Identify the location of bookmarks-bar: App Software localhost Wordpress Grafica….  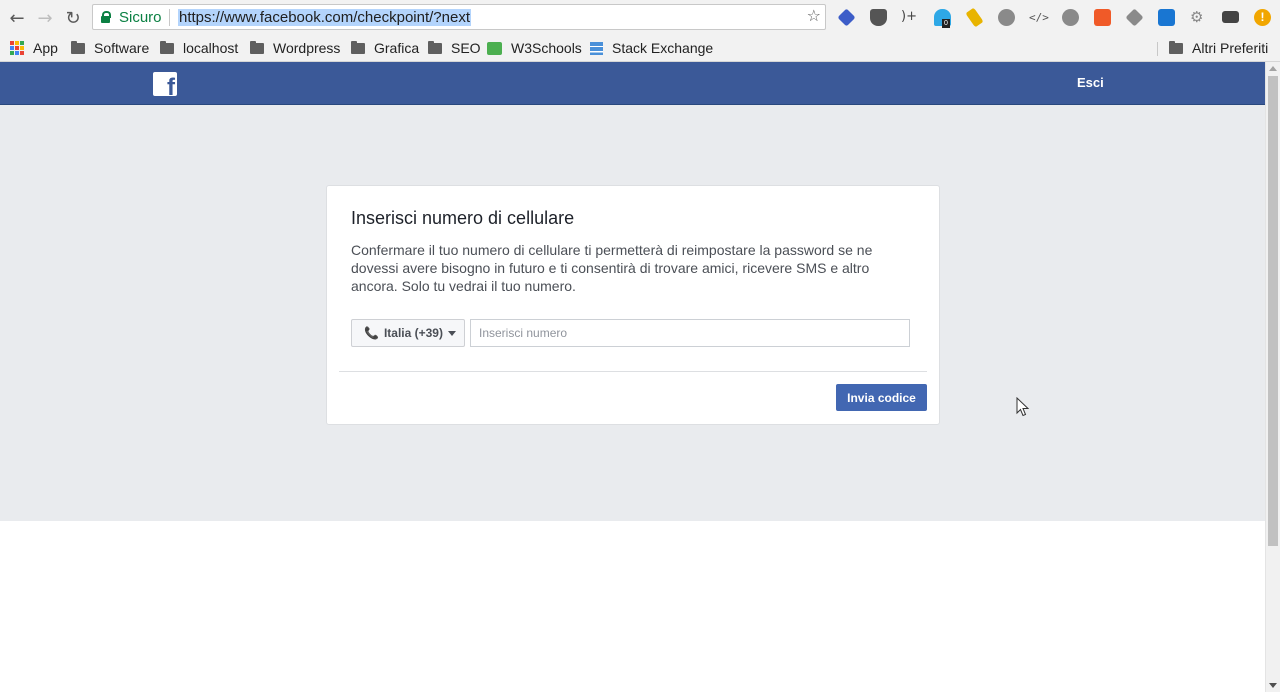
(640, 49).